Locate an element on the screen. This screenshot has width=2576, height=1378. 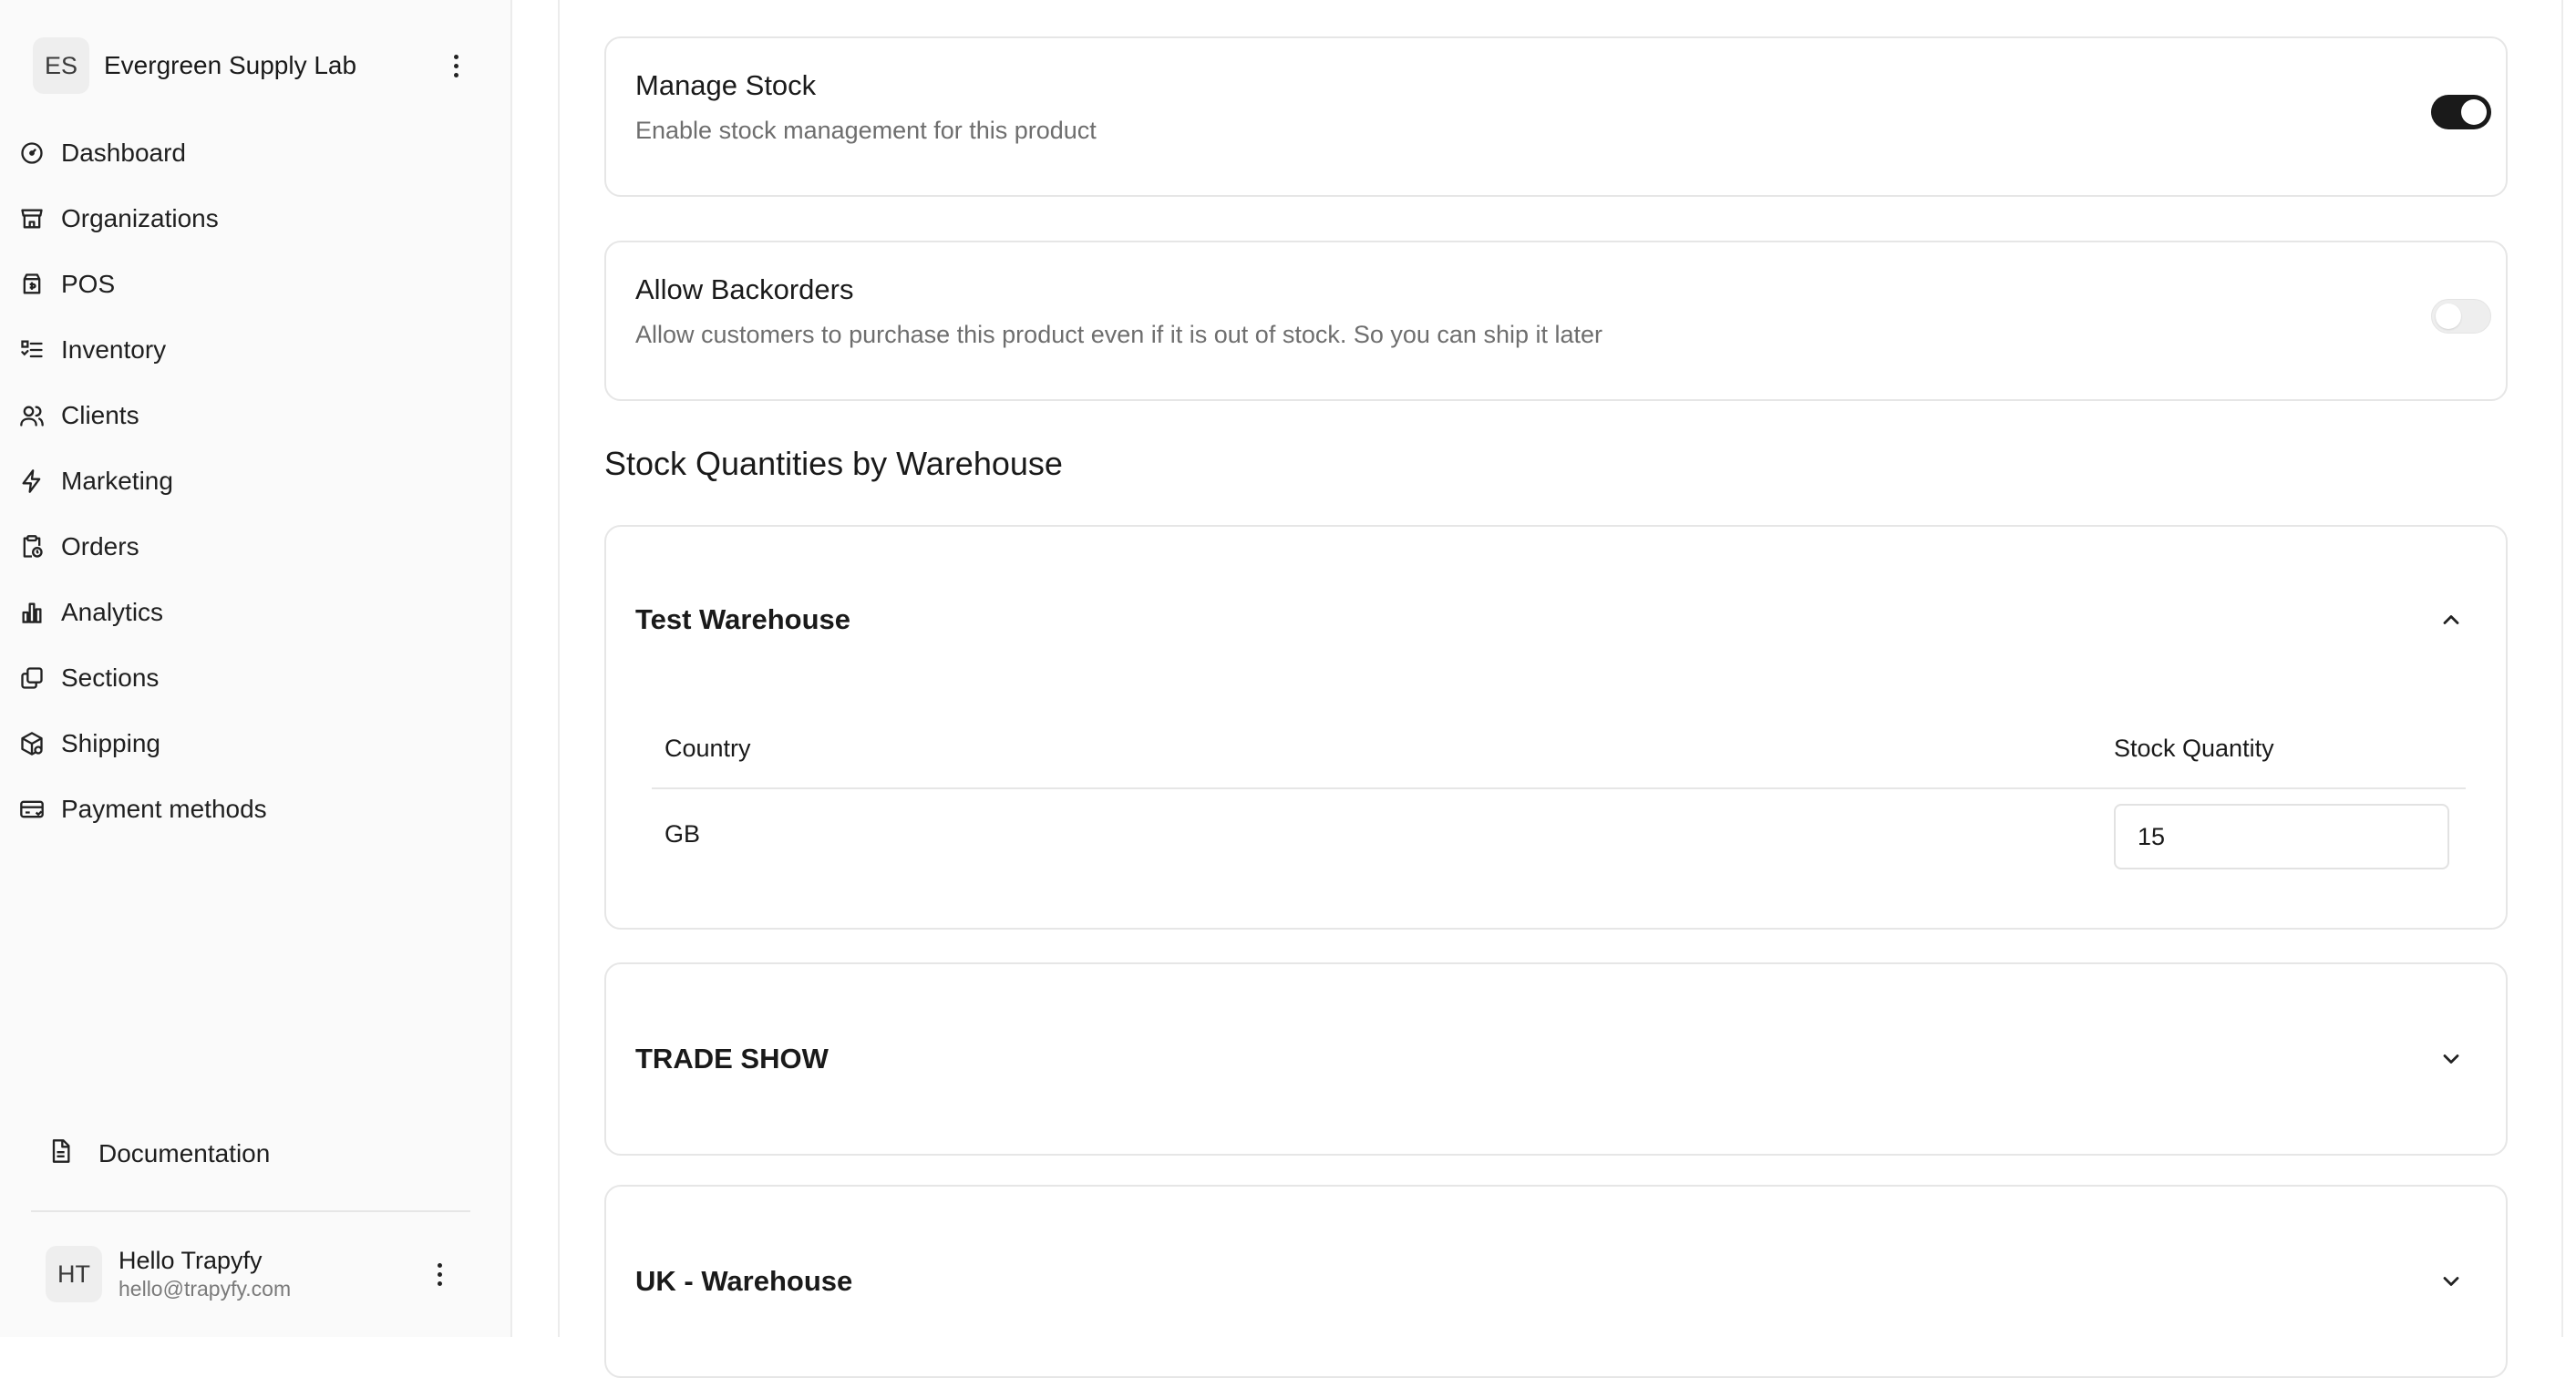
sidebar-item-payment-methods: Payment methods is located at coordinates (256, 809).